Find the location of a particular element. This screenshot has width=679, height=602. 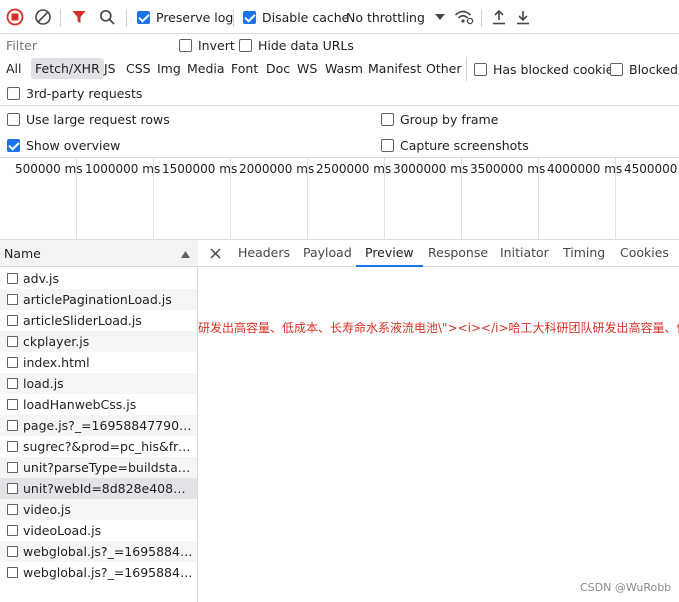

type-doc: Doc is located at coordinates (278, 68).